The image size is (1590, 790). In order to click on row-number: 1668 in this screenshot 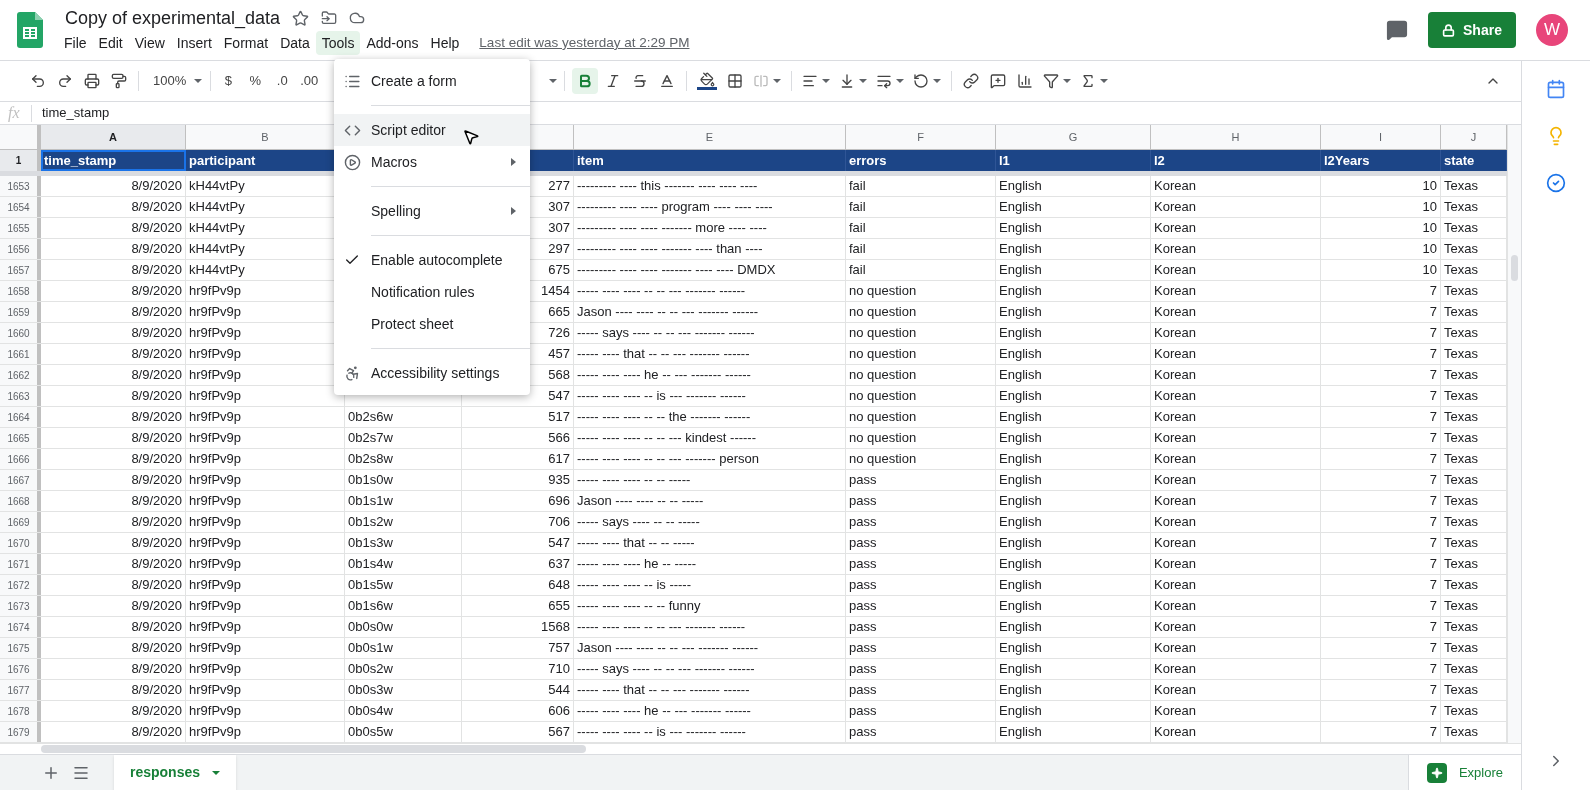, I will do `click(20, 501)`.